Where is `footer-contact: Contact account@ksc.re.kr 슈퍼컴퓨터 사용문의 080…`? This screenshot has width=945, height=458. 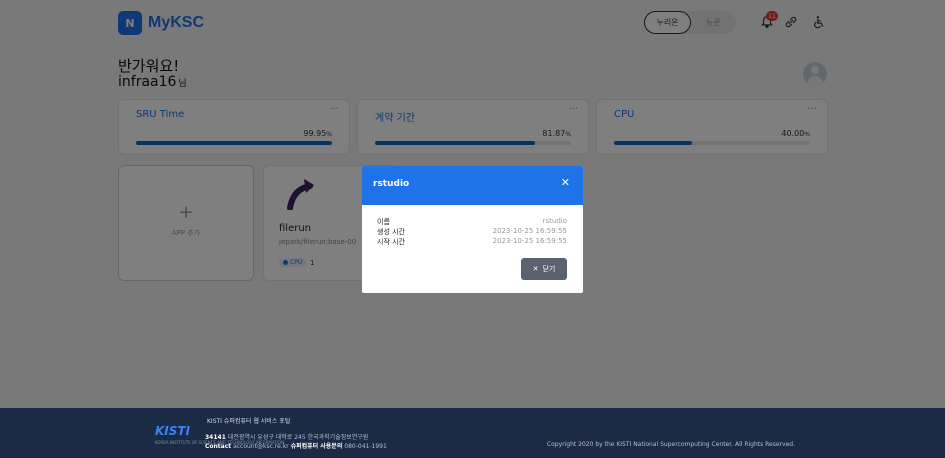
footer-contact: Contact account@ksc.re.kr 슈퍼컴퓨터 사용문의 080… is located at coordinates (296, 446).